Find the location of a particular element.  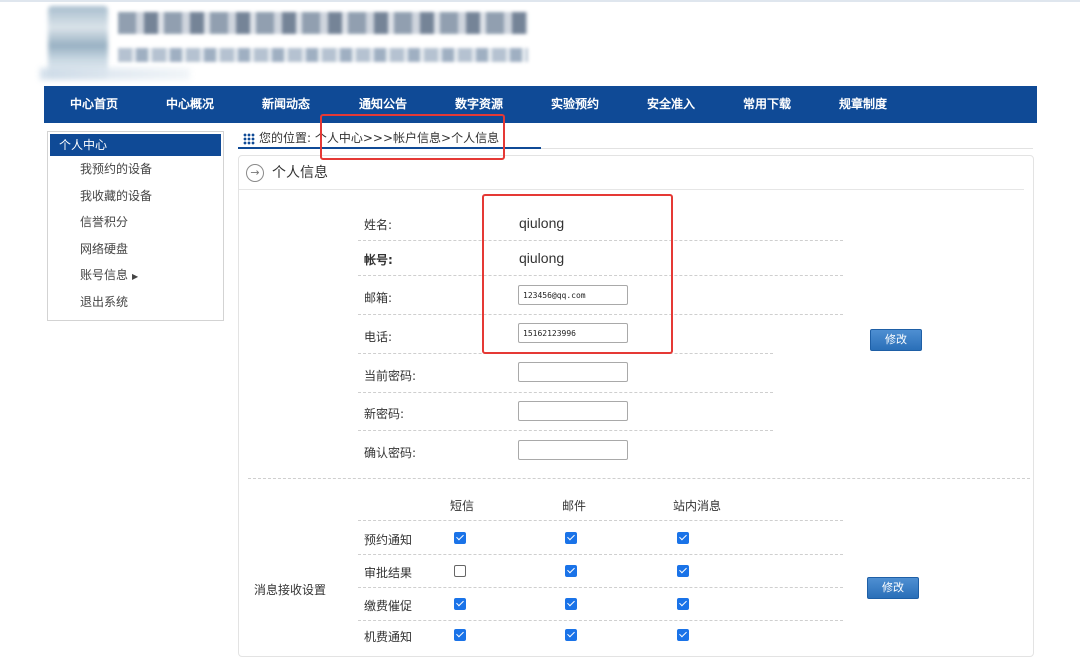

email-field: 123456@qq.com is located at coordinates (573, 295).